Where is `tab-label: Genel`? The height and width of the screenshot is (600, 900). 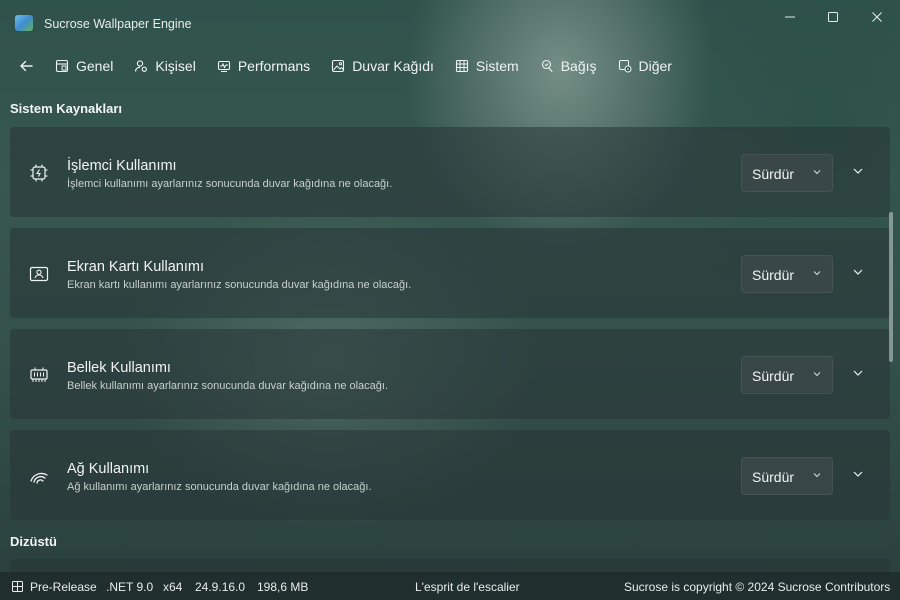
tab-label: Genel is located at coordinates (95, 66).